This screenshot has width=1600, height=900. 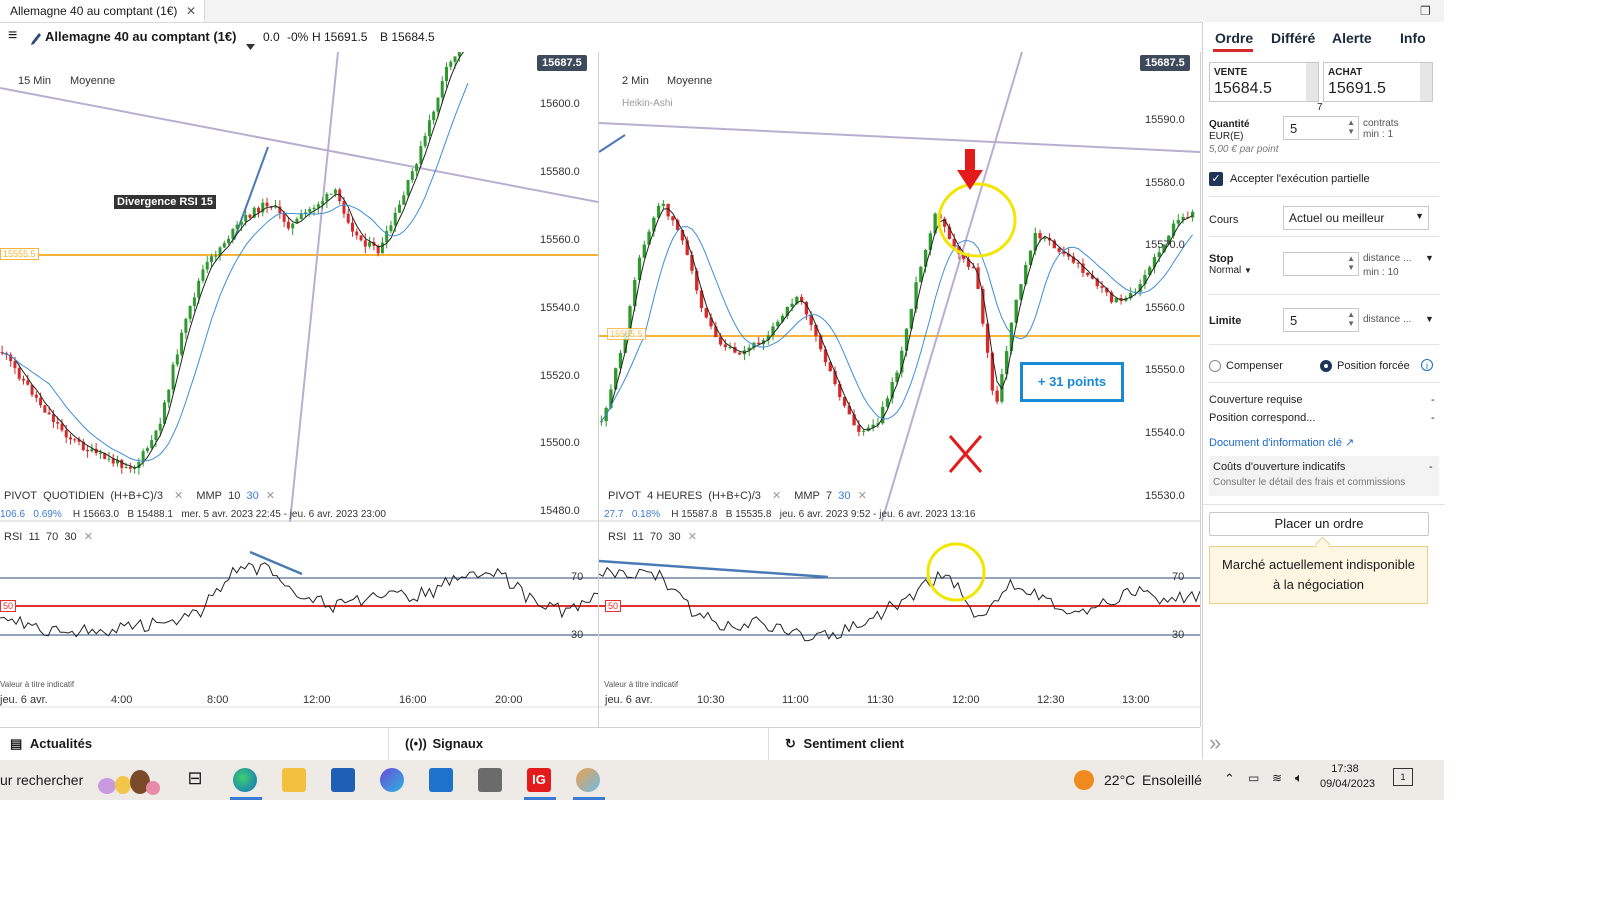 What do you see at coordinates (1136, 700) in the screenshot?
I see `x-axis-tick: 13:00` at bounding box center [1136, 700].